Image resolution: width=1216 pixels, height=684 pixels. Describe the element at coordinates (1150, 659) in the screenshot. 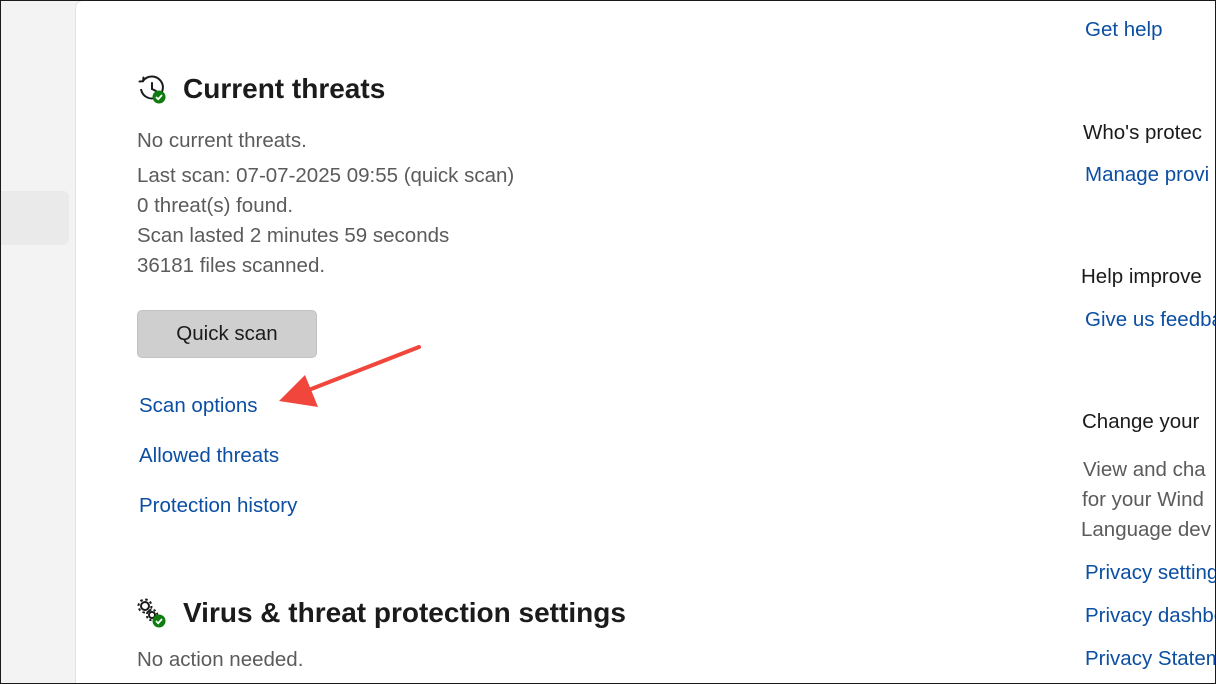

I see `privacy-statement-link: Privacy Statem` at that location.